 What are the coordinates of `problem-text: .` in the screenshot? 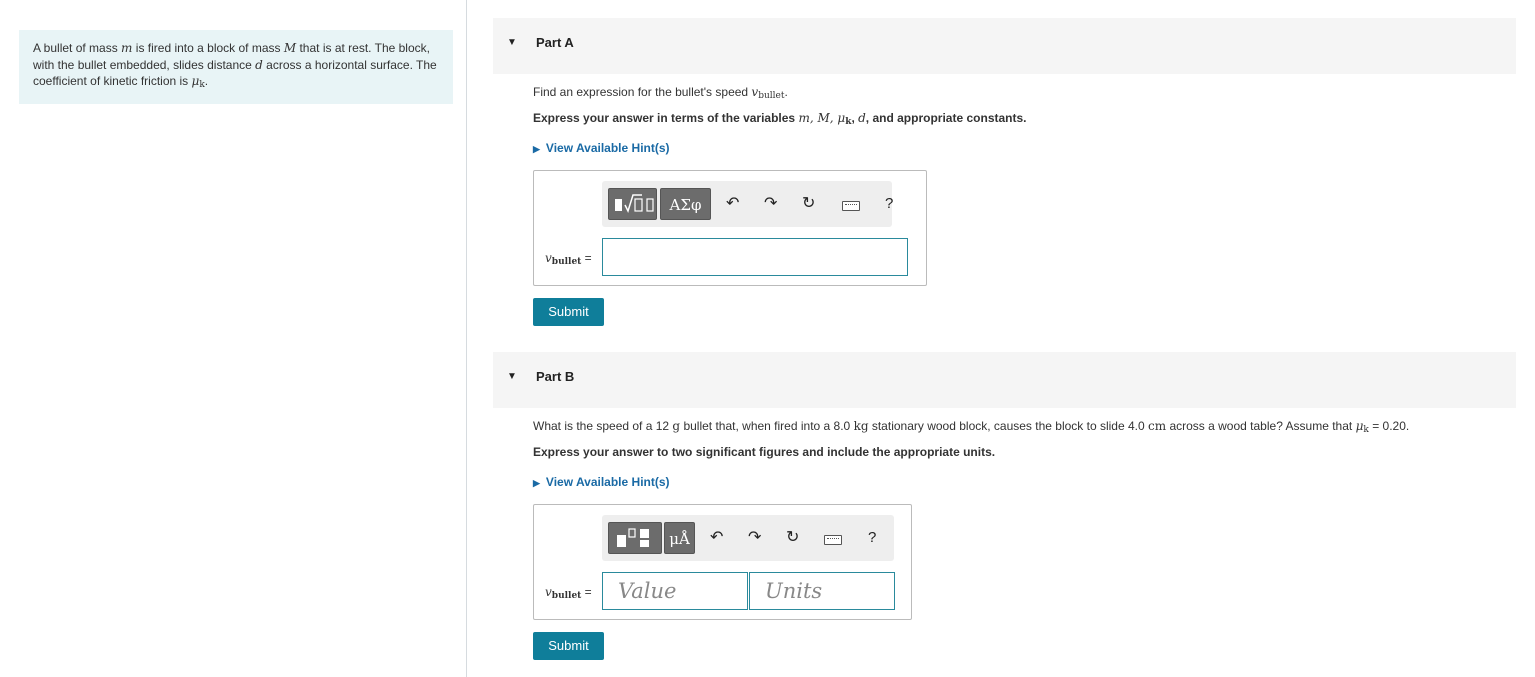 It's located at (206, 81).